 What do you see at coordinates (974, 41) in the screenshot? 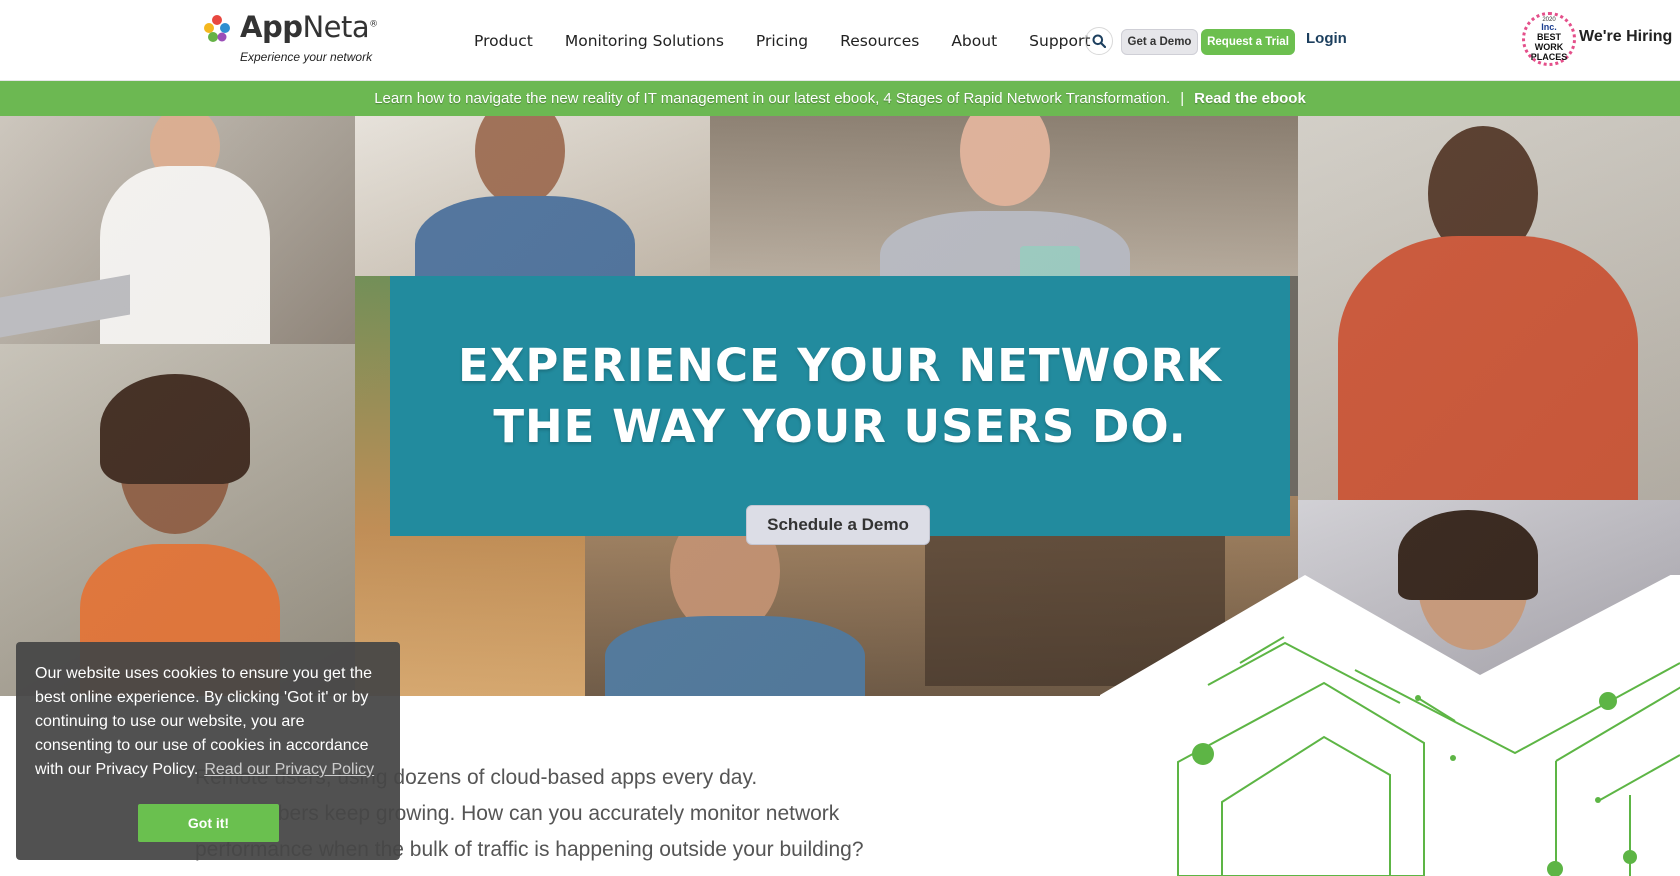
I see `nav-about: About` at bounding box center [974, 41].